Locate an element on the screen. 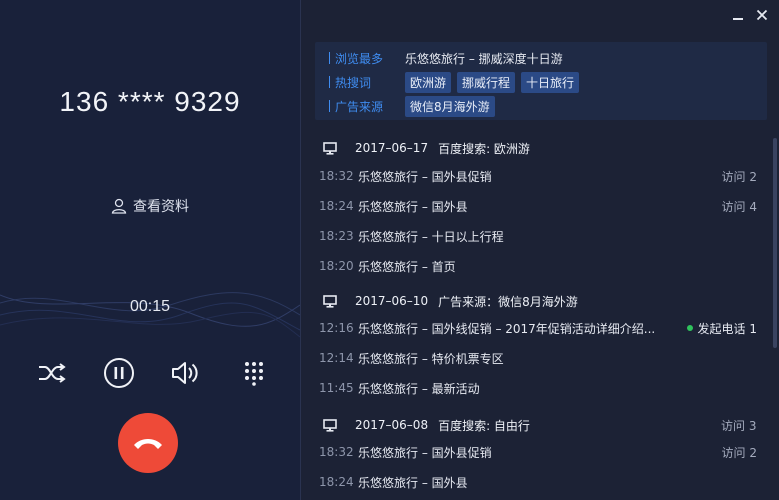  visit-page-title: 乐悠悠旅行 – 最新活动 is located at coordinates (419, 388).